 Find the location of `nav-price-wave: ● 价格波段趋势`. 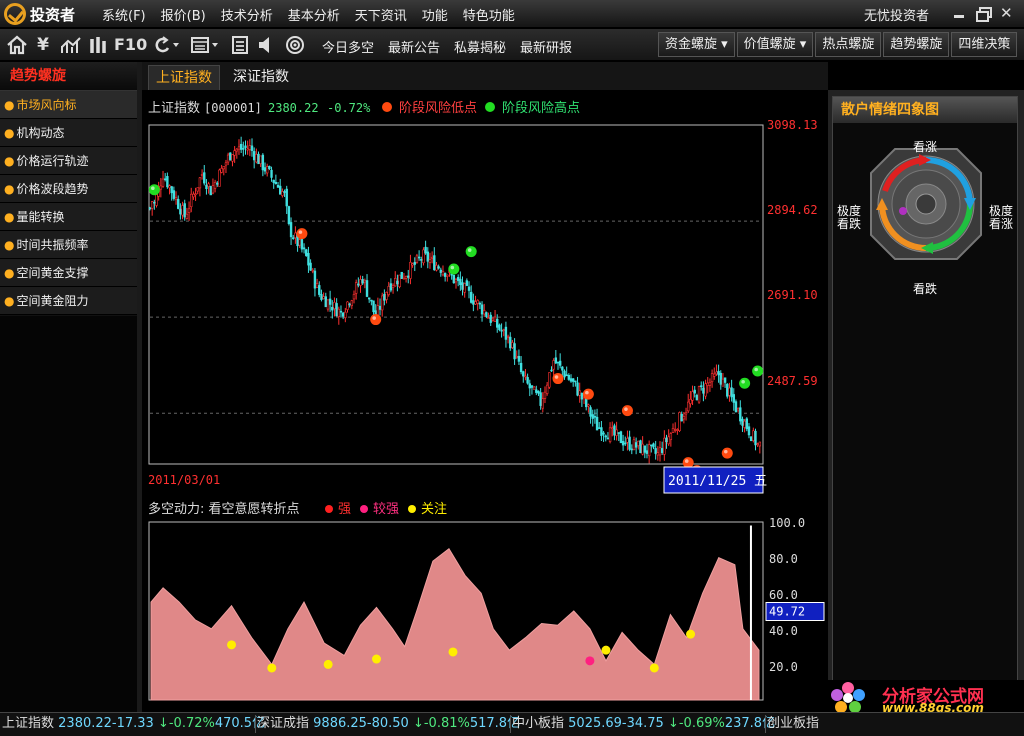

nav-price-wave: ● 价格波段趋势 is located at coordinates (68, 189).